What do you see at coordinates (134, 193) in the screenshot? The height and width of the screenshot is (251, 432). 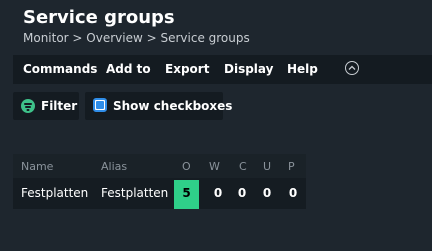 I see `group-alias: Festplatten` at bounding box center [134, 193].